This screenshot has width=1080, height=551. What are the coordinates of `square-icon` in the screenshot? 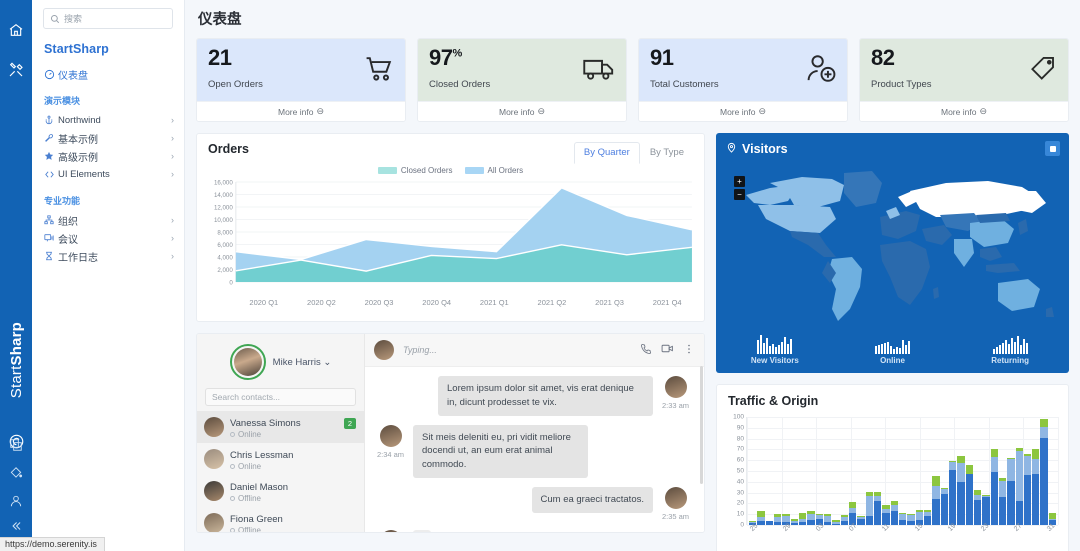 It's located at (1052, 148).